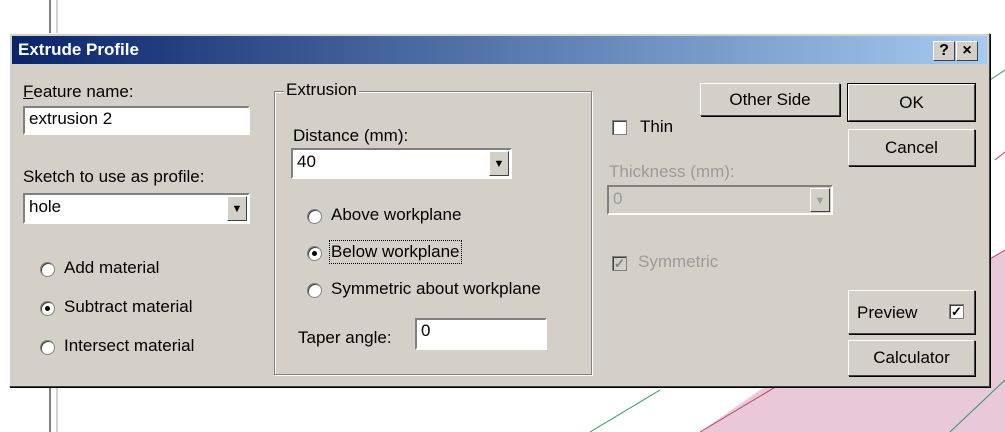 This screenshot has height=432, width=1005. I want to click on preview-button: Preview ✓, so click(911, 312).